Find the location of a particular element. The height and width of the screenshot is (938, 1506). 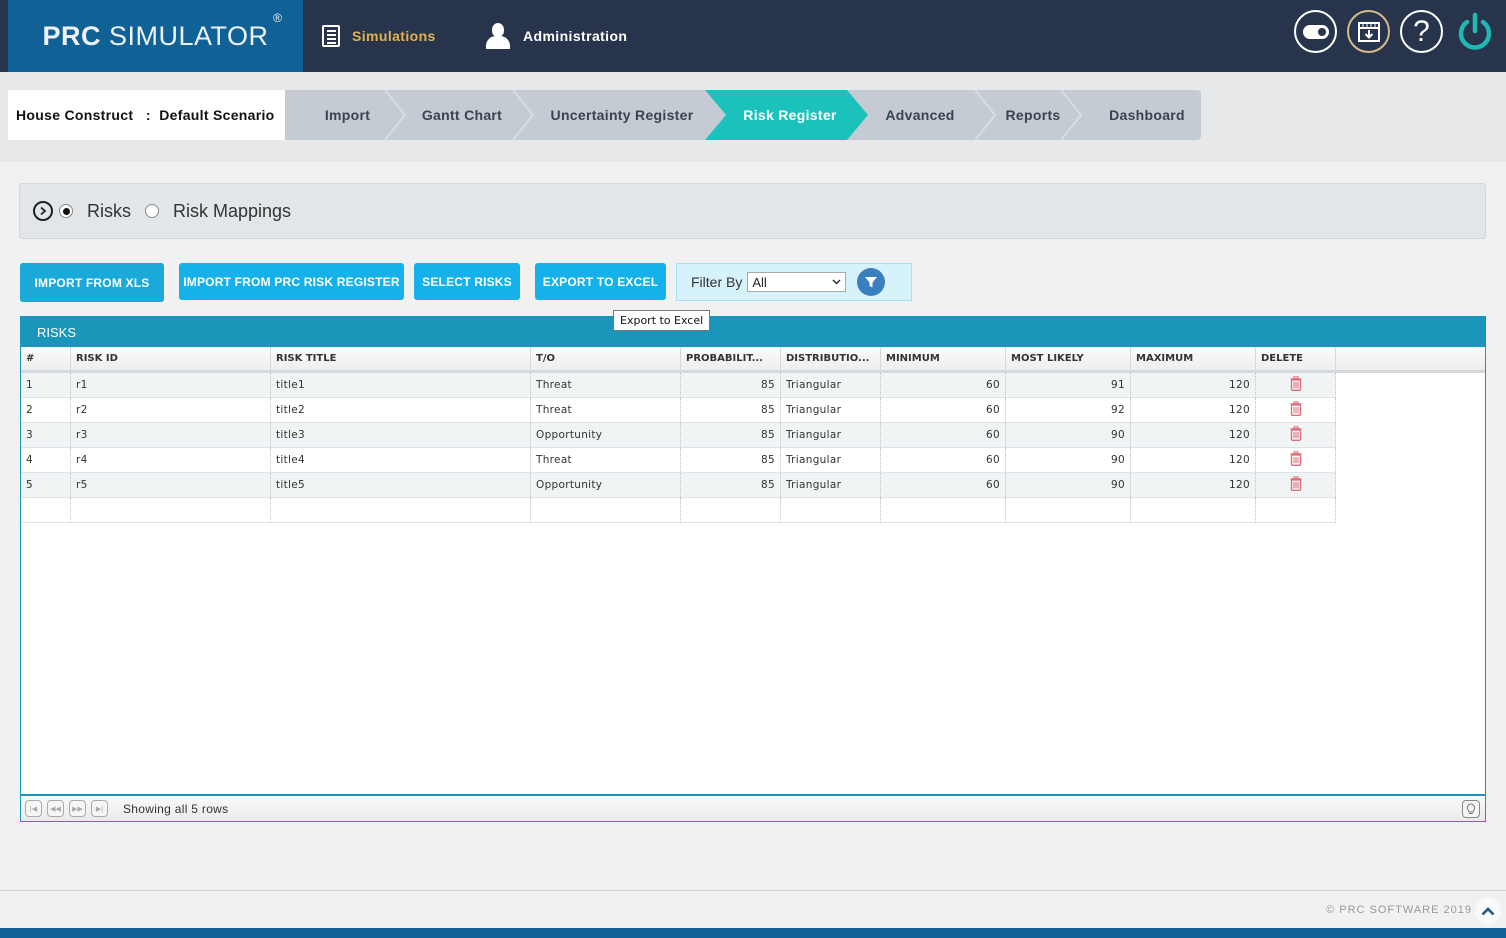

cell-most-likely: 91 is located at coordinates (1068, 385).